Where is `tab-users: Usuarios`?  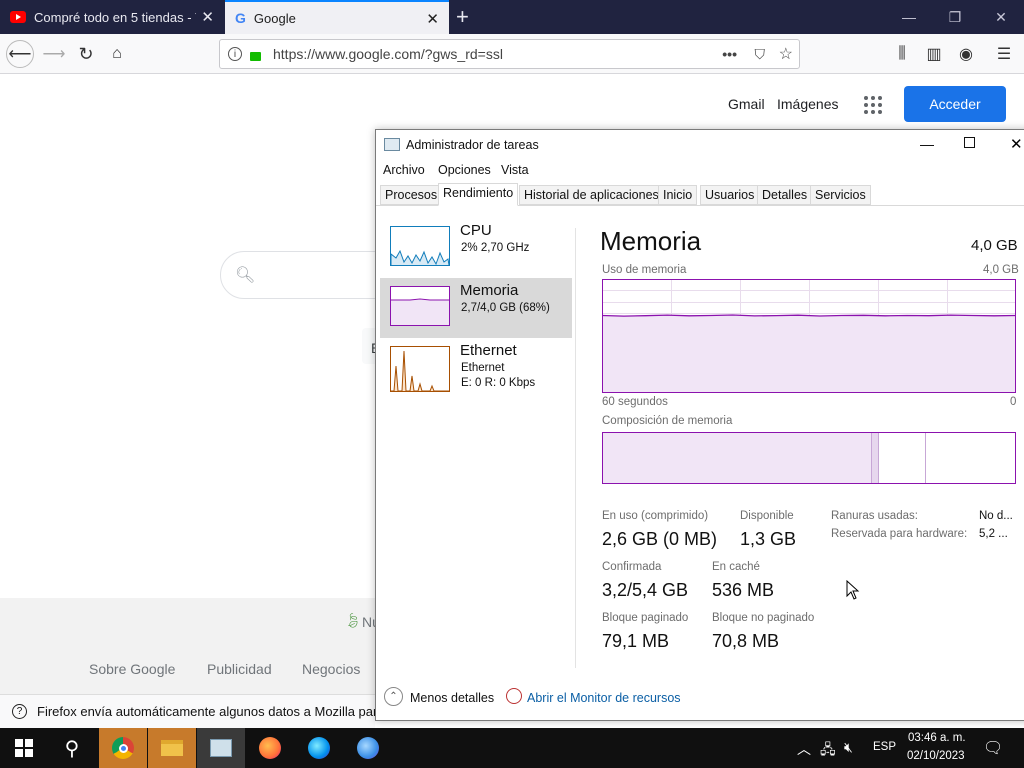 tab-users: Usuarios is located at coordinates (730, 195).